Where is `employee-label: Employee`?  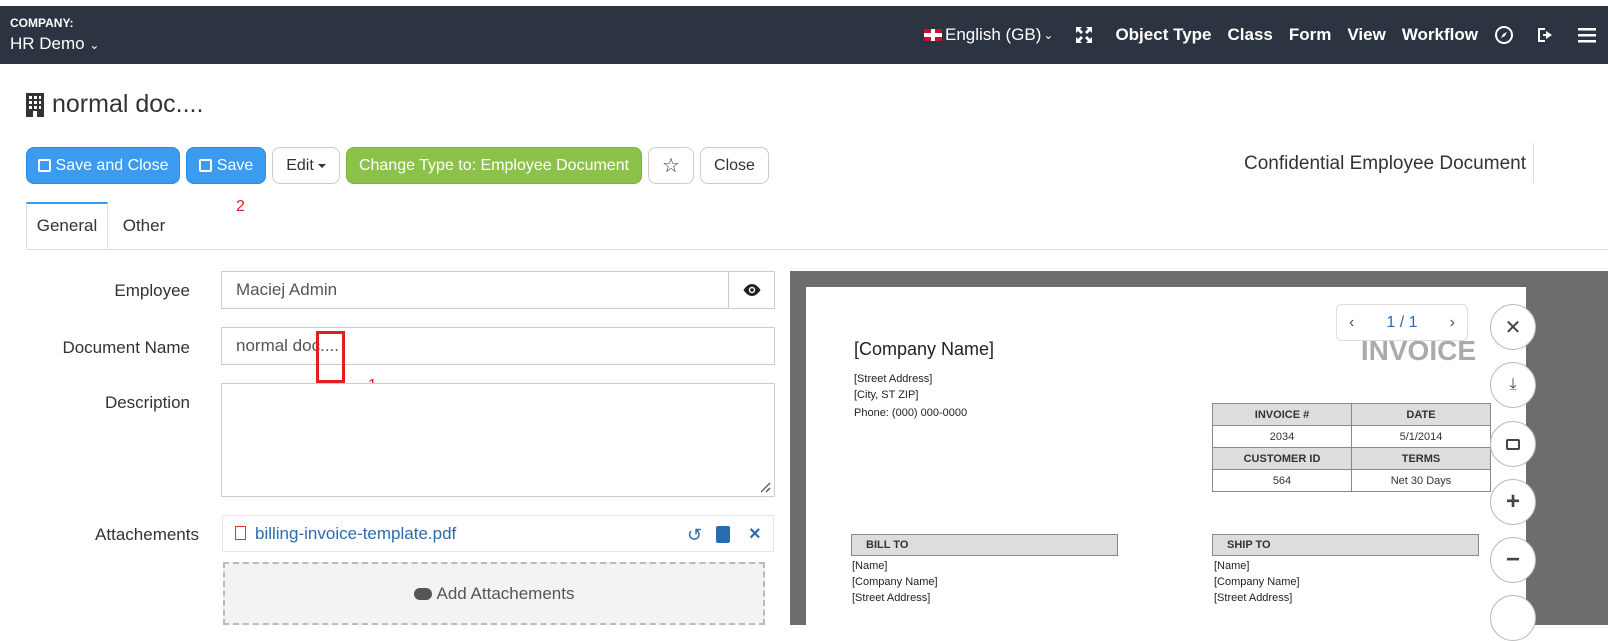 employee-label: Employee is located at coordinates (152, 290).